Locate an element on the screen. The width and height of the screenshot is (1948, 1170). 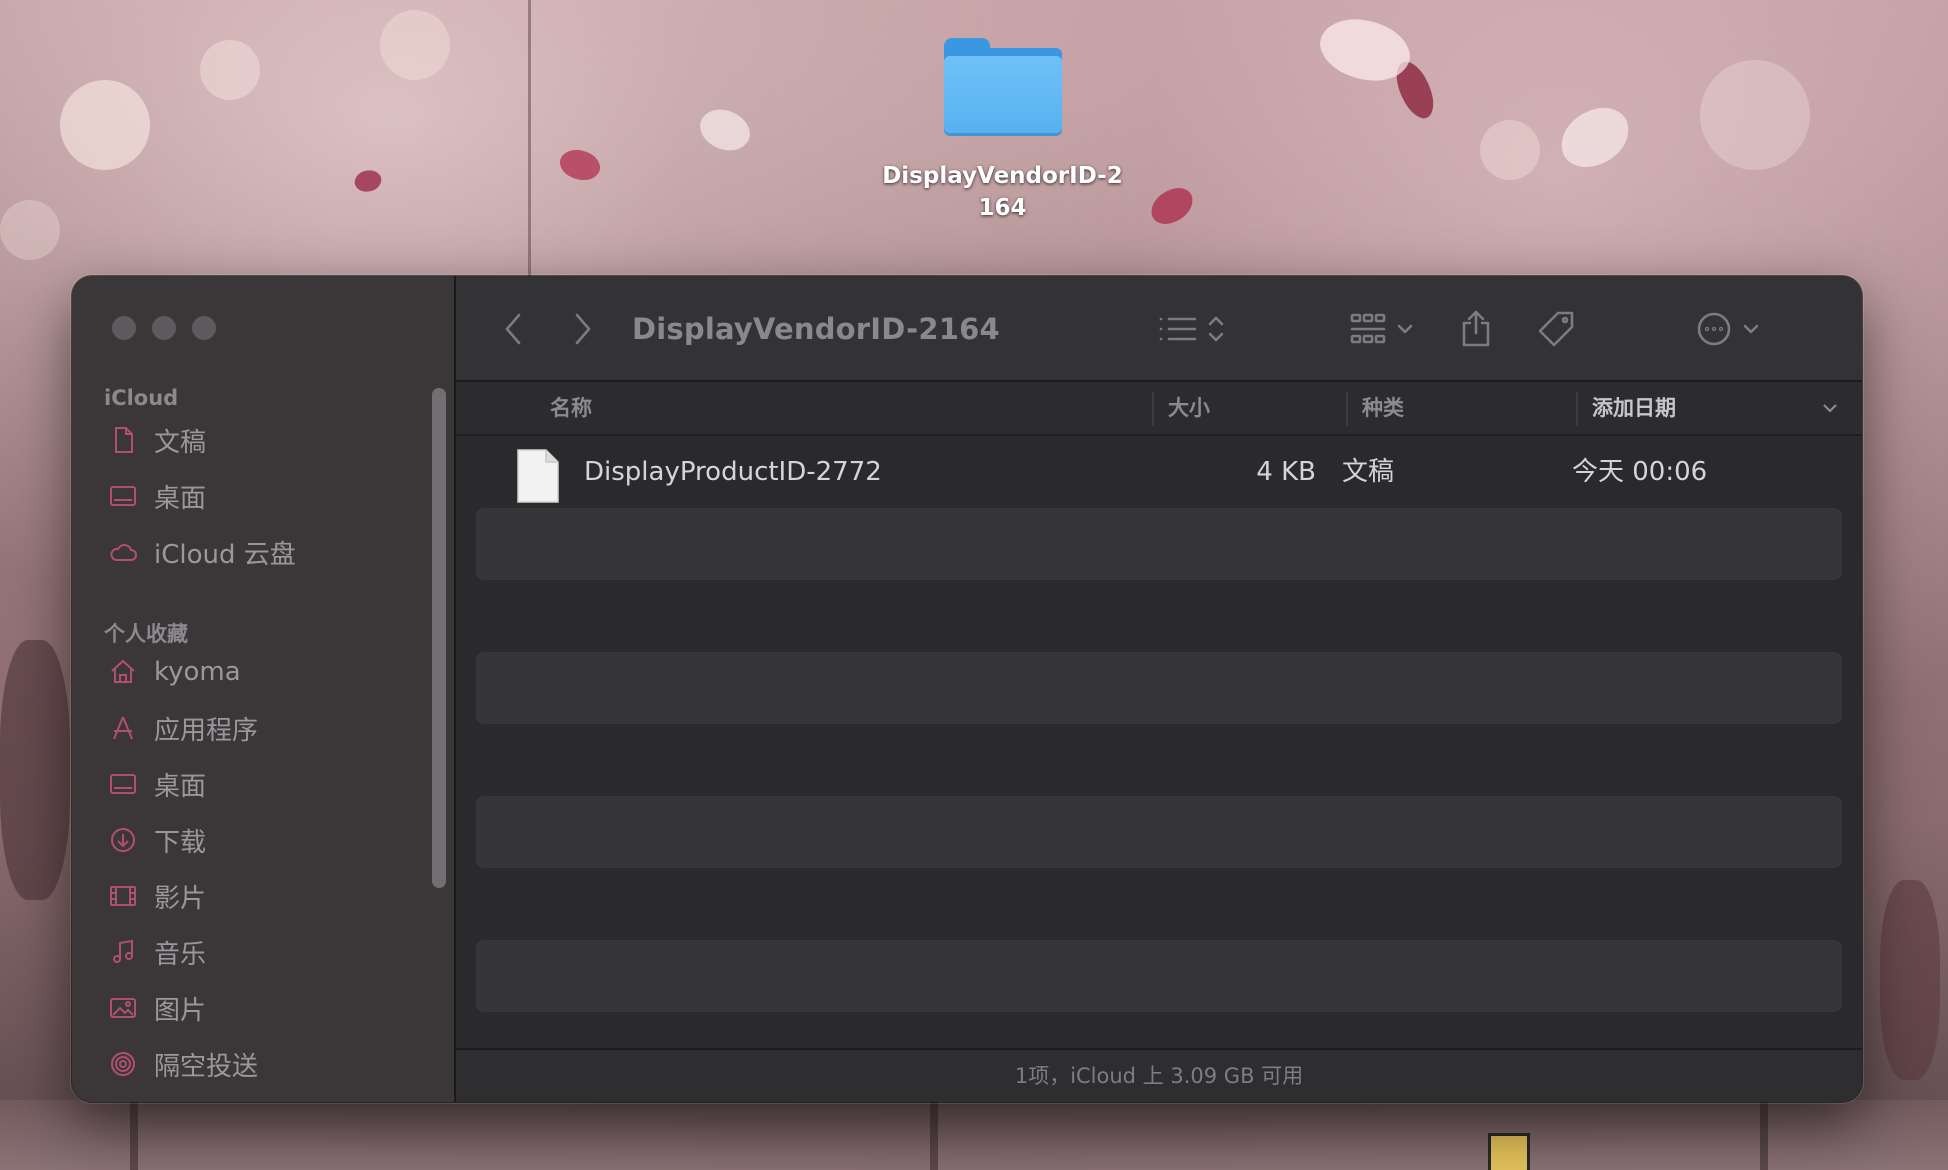
sidebar-item-label: 音乐 is located at coordinates (180, 954).